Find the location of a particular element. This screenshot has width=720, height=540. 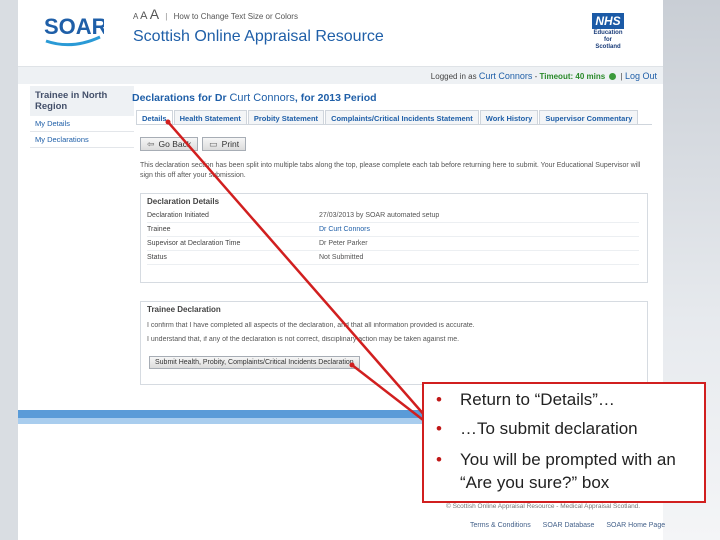

nhs-logo-mark: NHS is located at coordinates (608, 21).